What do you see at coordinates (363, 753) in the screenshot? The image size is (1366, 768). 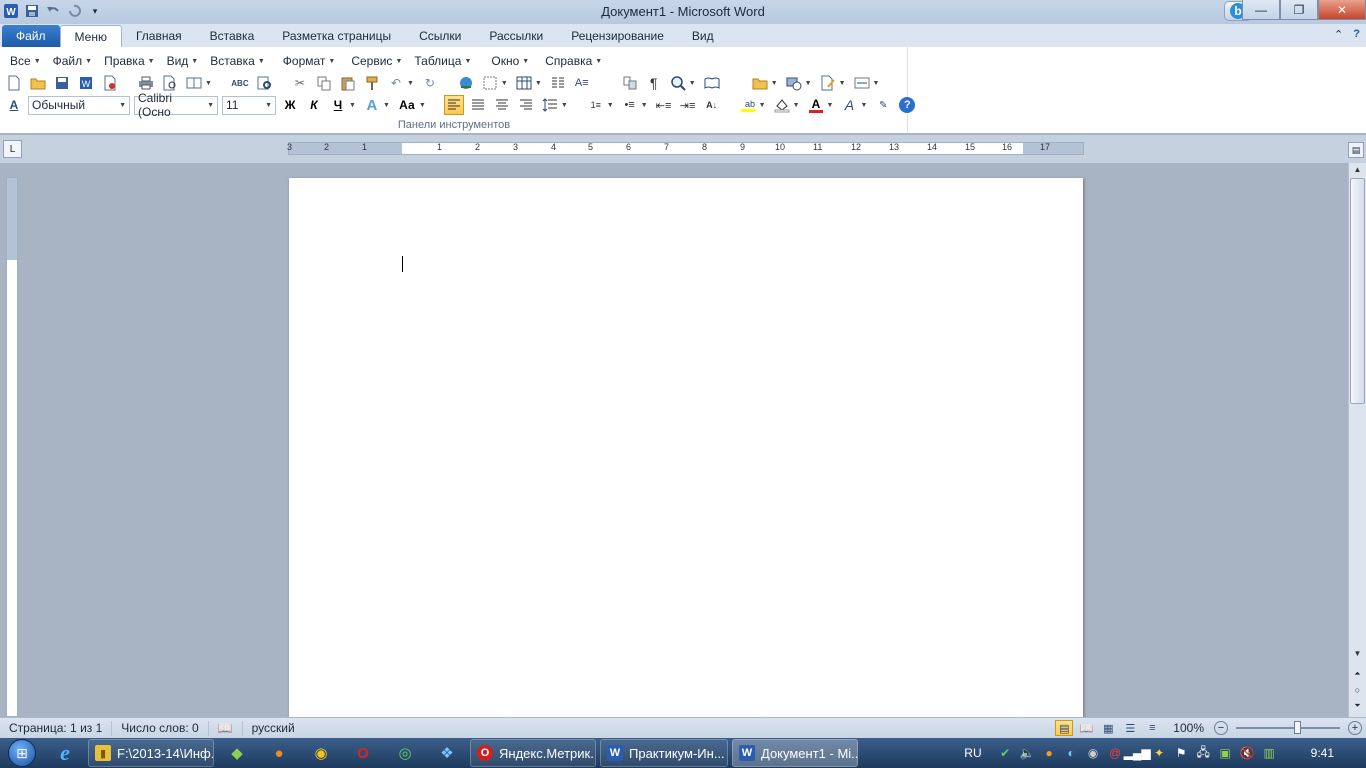 I see `opera-icon: O` at bounding box center [363, 753].